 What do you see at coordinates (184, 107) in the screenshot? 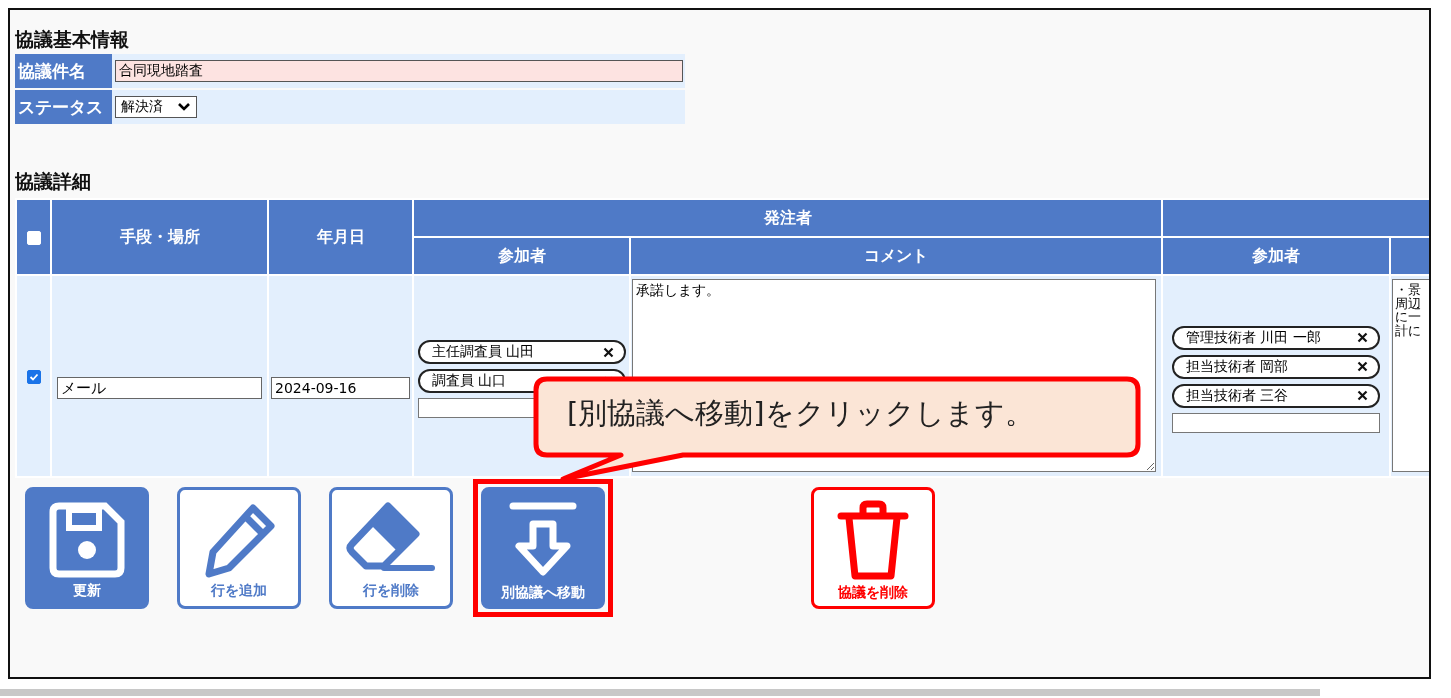
I see `chevron-icon` at bounding box center [184, 107].